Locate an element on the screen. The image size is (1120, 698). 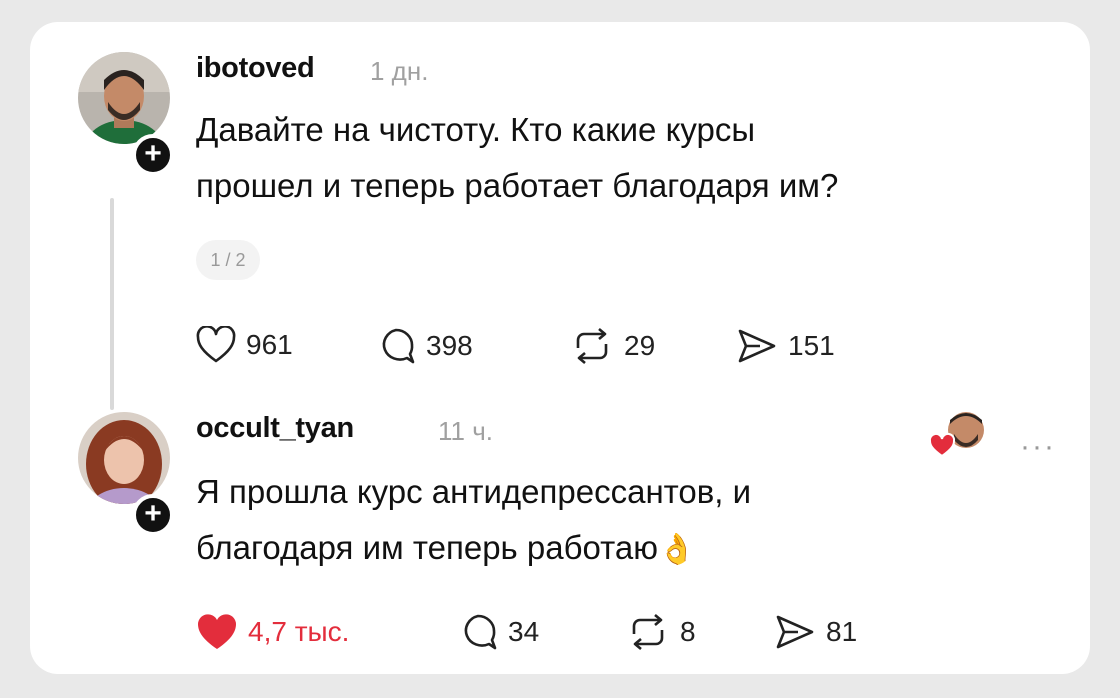
post-repost-count: 29 is located at coordinates (640, 345).